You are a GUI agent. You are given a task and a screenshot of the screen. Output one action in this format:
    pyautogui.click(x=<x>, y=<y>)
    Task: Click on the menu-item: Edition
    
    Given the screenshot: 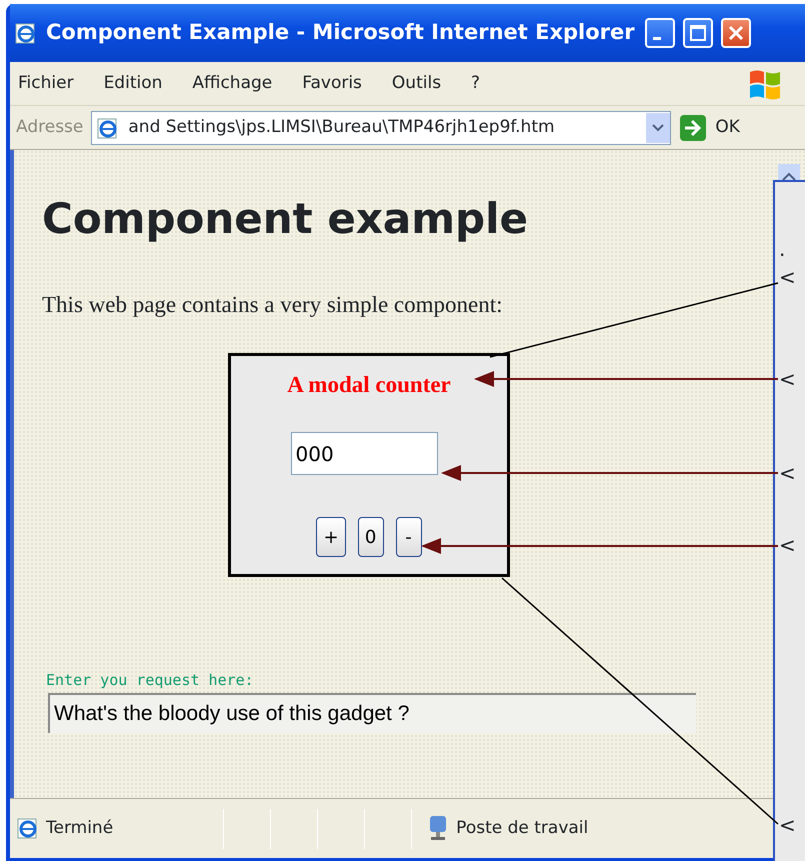 What is the action you would take?
    pyautogui.click(x=133, y=83)
    